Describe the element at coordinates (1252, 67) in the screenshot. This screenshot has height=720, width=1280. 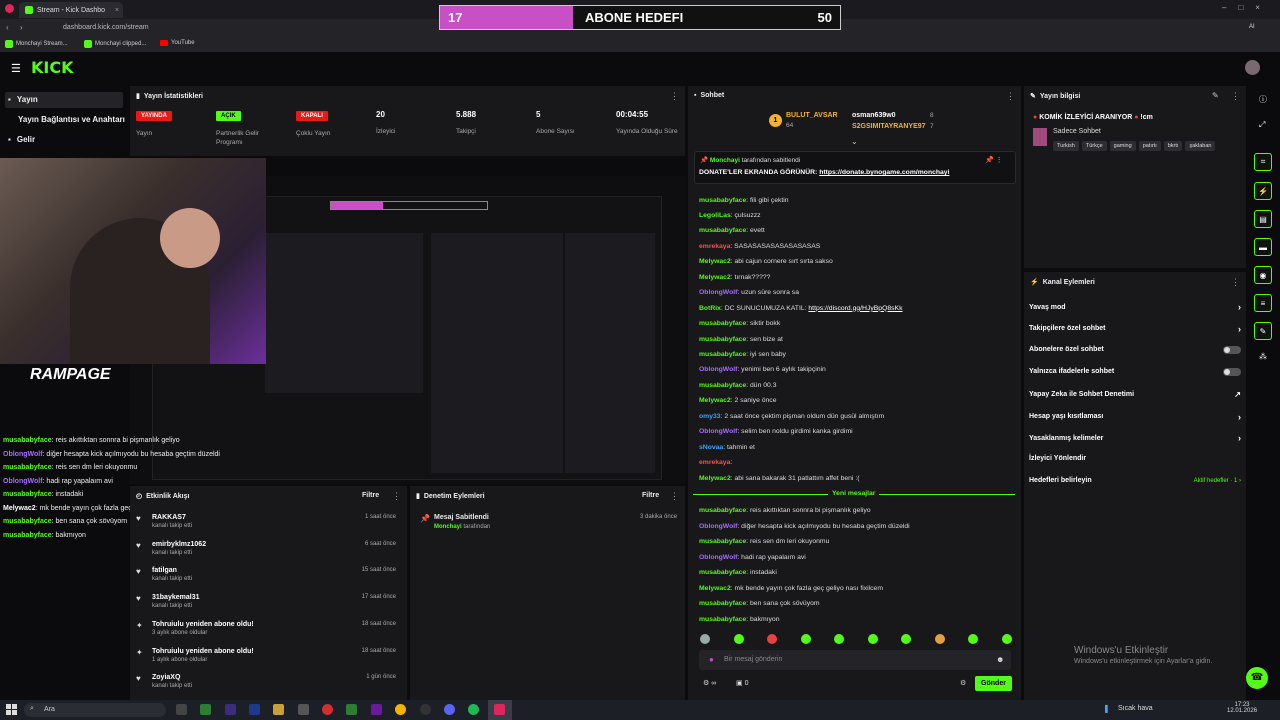
I see `avatar` at that location.